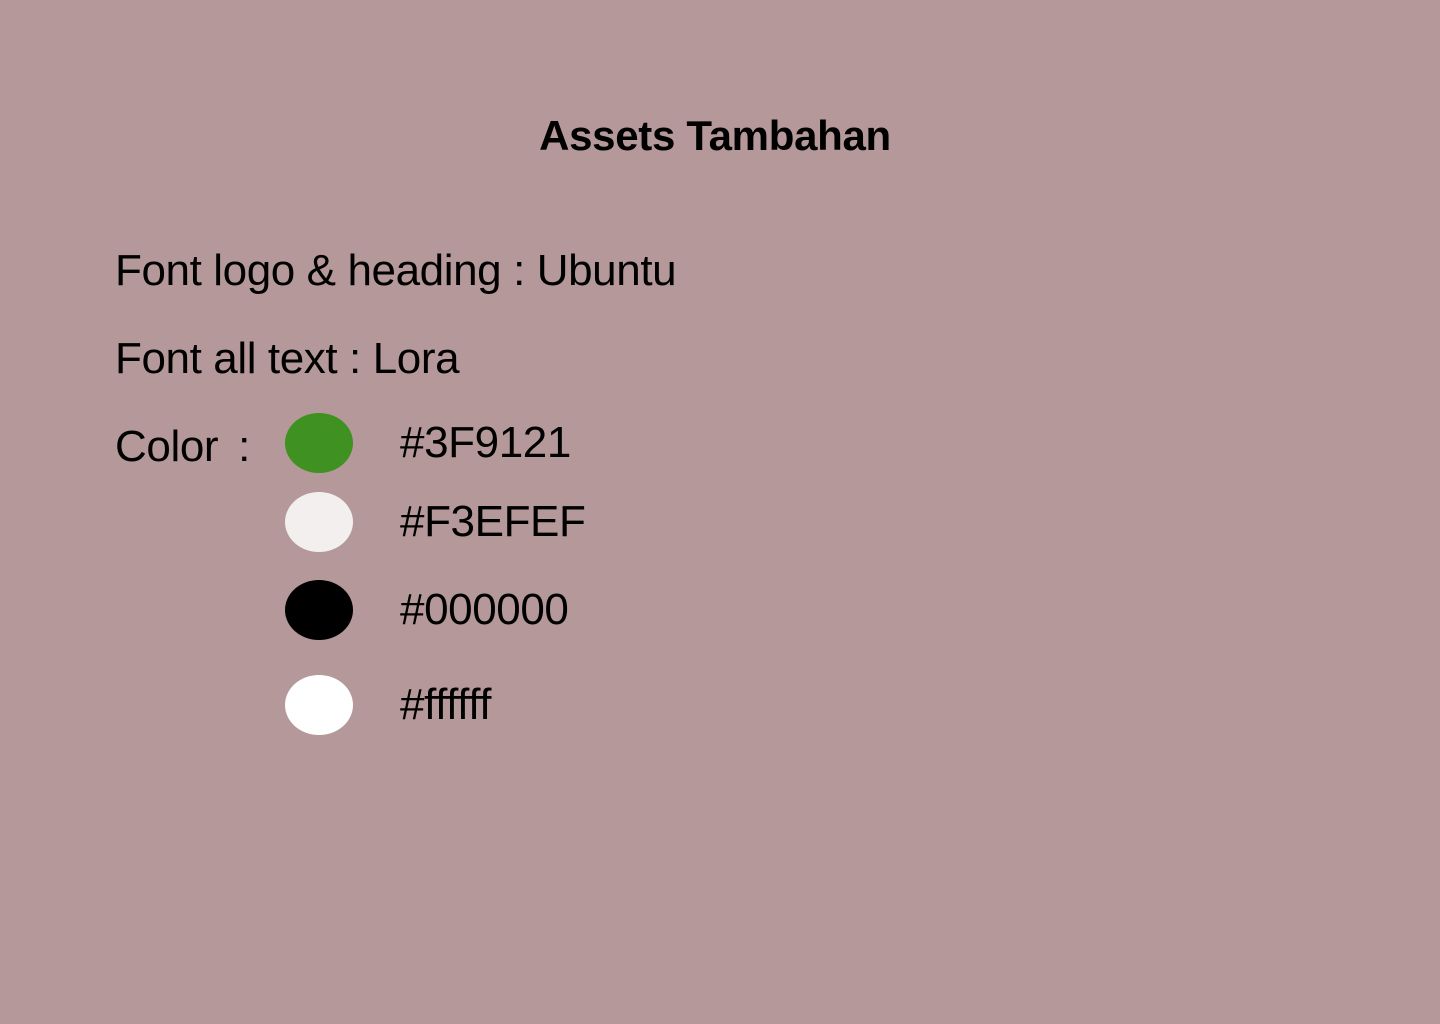  I want to click on color-label: Color:, so click(182, 447).